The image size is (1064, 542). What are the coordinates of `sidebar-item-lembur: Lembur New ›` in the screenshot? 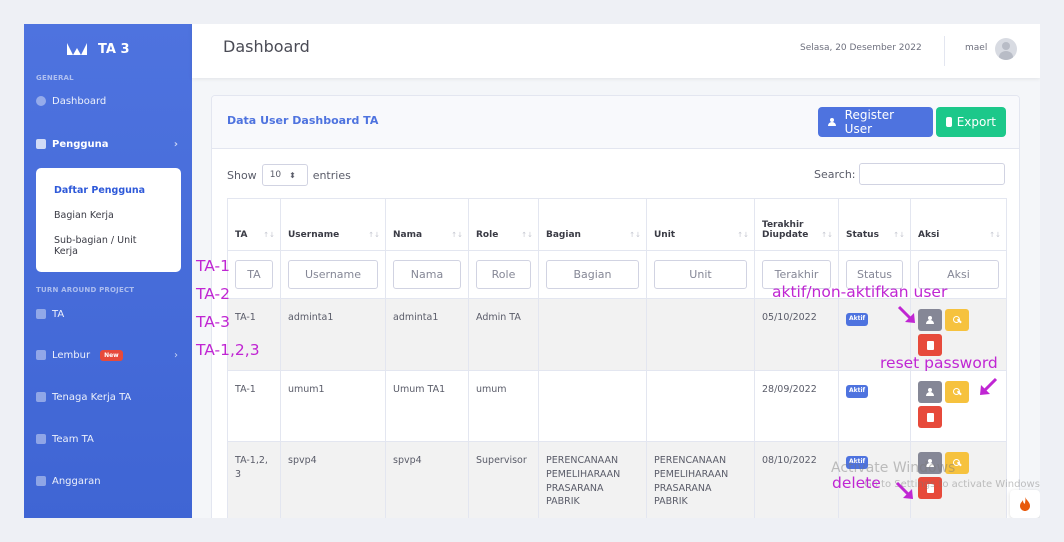 It's located at (108, 355).